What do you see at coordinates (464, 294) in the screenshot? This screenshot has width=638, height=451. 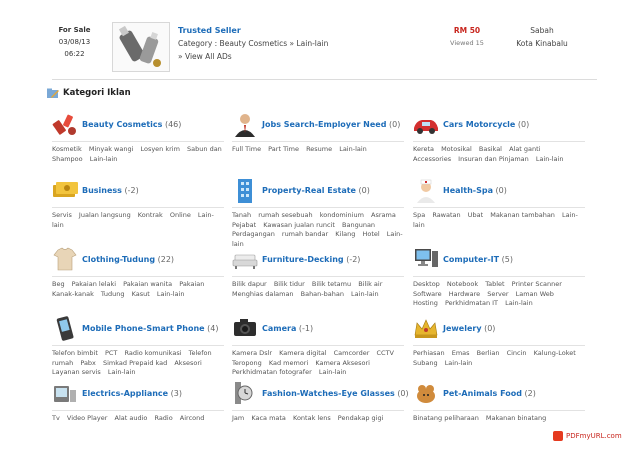 I see `subcategory-link: Hardware` at bounding box center [464, 294].